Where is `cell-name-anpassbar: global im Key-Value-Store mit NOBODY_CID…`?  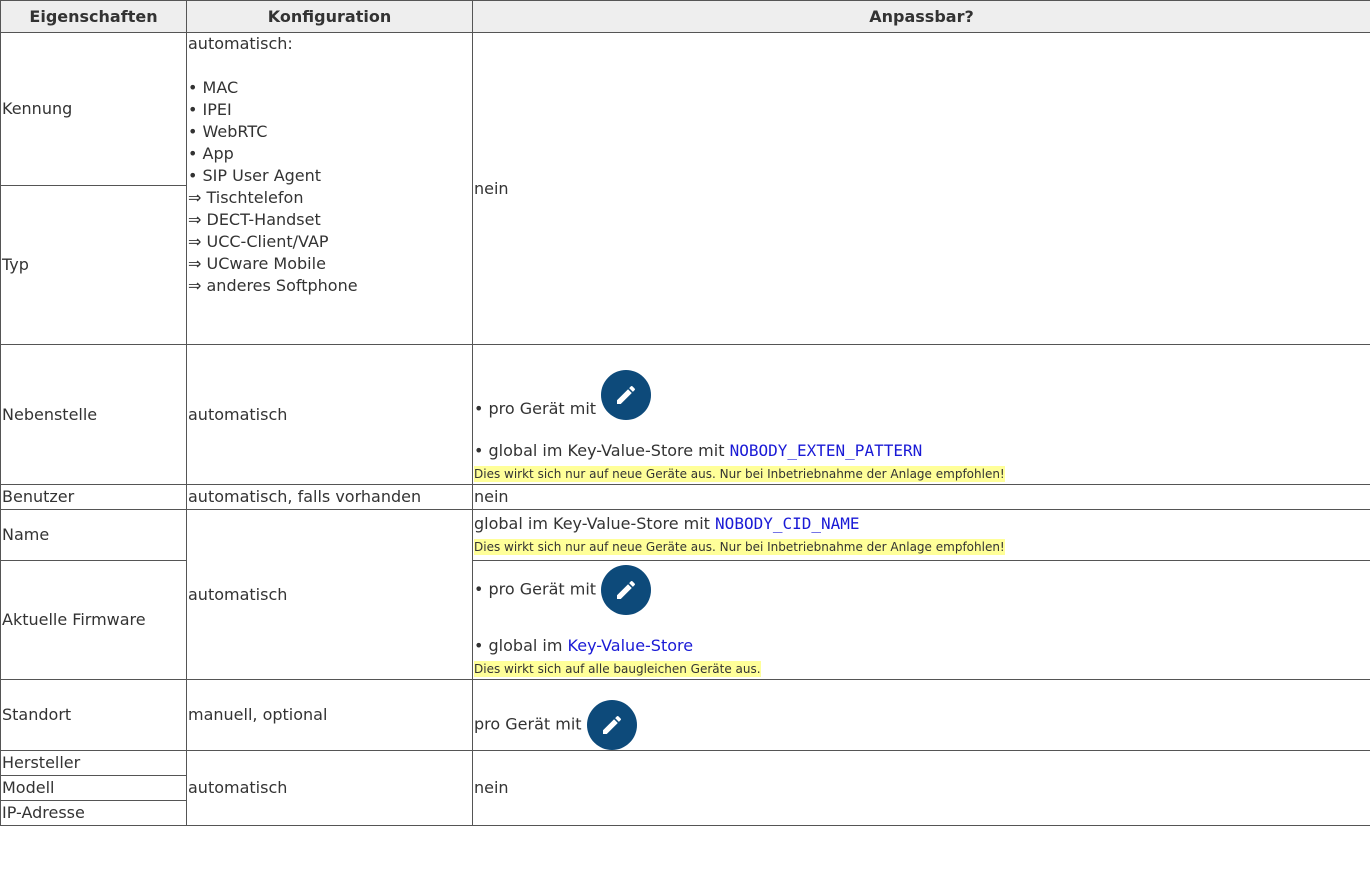 cell-name-anpassbar: global im Key-Value-Store mit NOBODY_CID… is located at coordinates (921, 535).